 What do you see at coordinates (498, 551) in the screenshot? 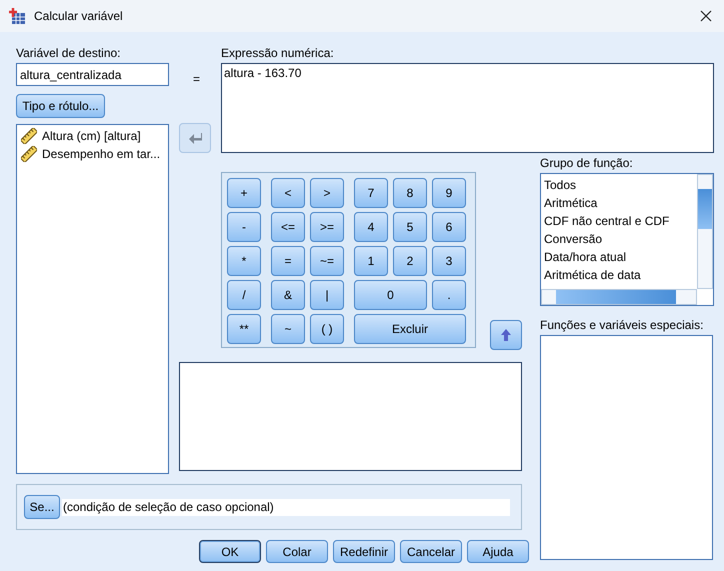
I see `dialog-button: Ajuda` at bounding box center [498, 551].